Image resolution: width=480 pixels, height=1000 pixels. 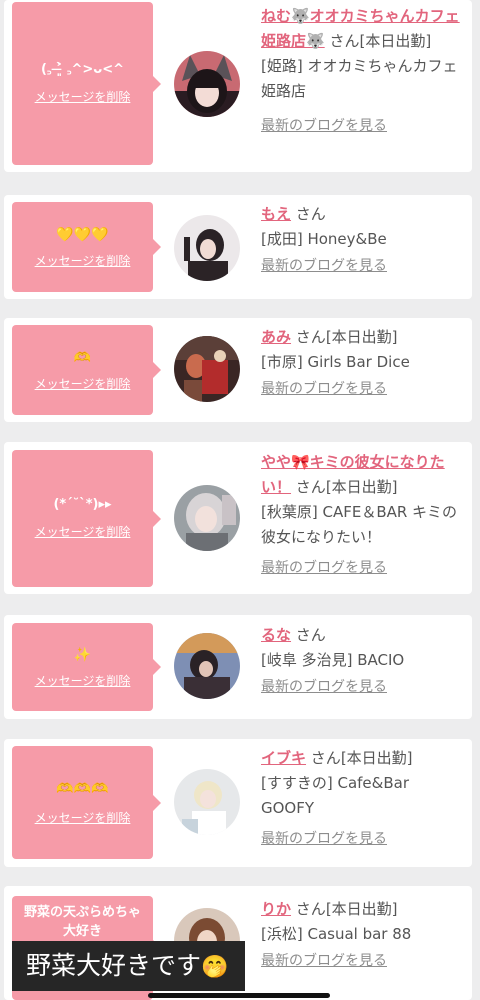 What do you see at coordinates (86, 667) in the screenshot?
I see `message-bubble: ✨ メッセージを削除` at bounding box center [86, 667].